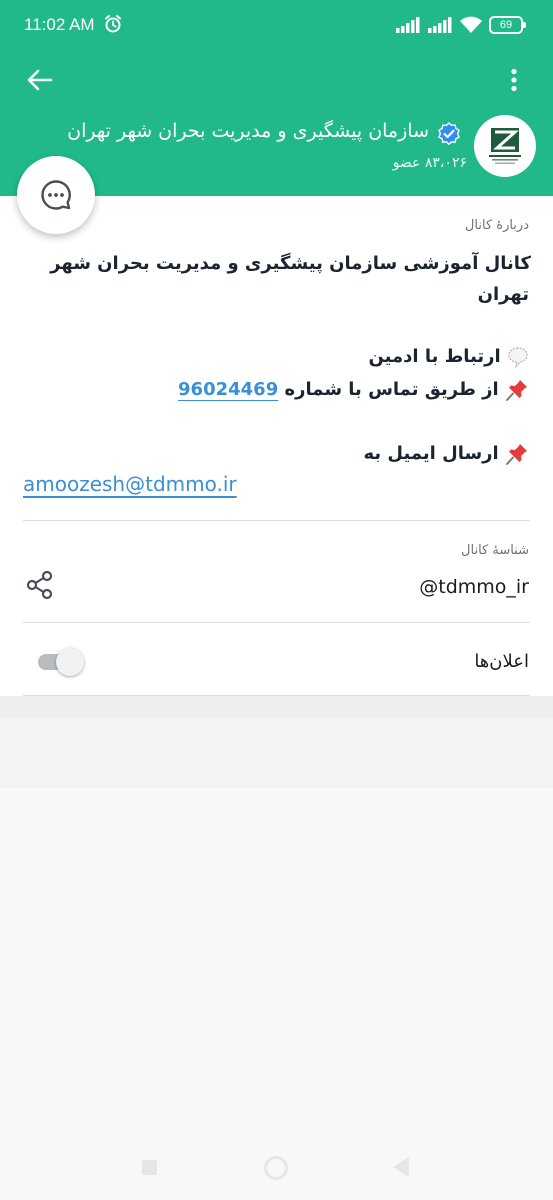 This screenshot has height=1200, width=553. Describe the element at coordinates (501, 661) in the screenshot. I see `notifications-label: اعلان‌ها` at that location.